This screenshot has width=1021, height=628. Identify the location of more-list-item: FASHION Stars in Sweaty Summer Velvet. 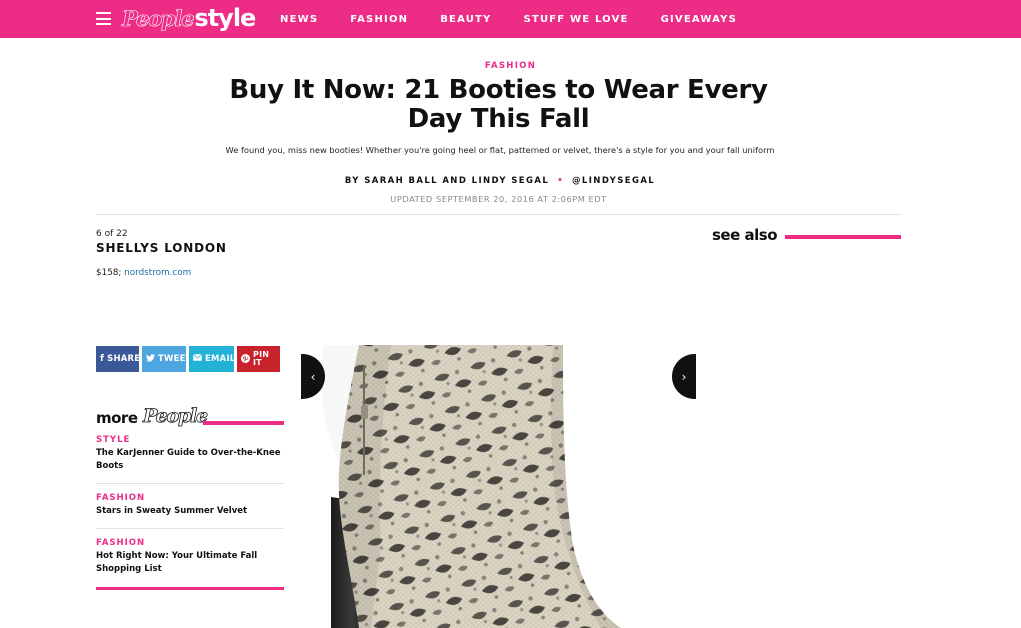
(190, 505).